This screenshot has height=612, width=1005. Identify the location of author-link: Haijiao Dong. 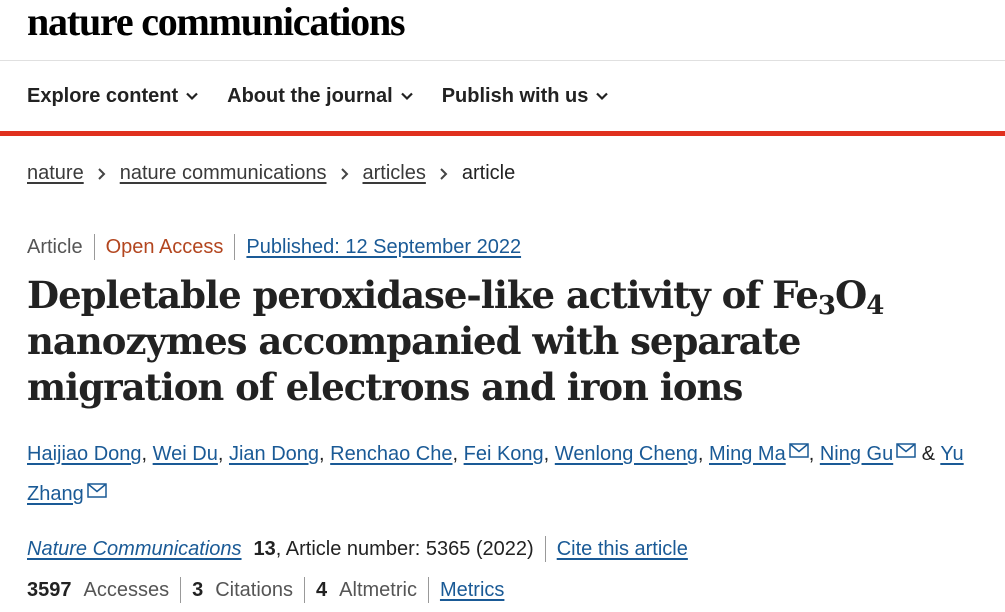
(84, 454).